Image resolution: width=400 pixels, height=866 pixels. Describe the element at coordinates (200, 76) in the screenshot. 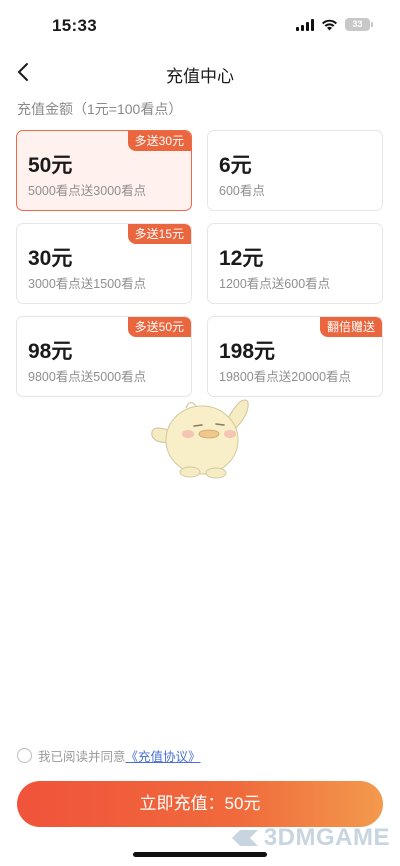

I see `page-title: 充值中心` at that location.